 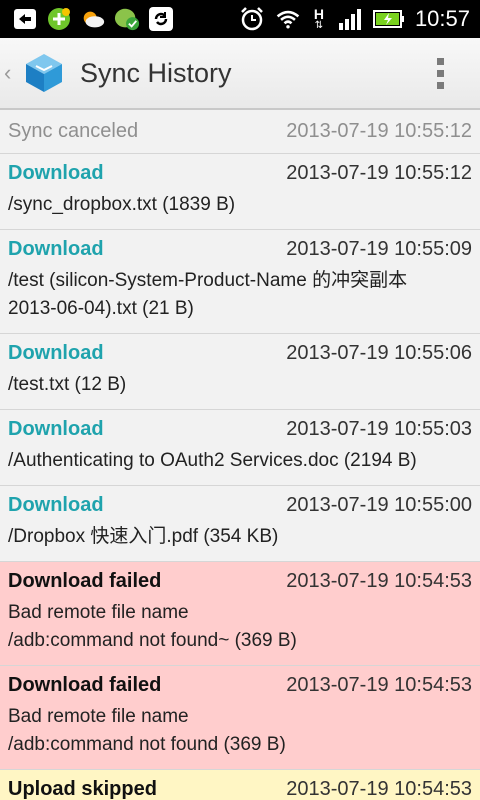 What do you see at coordinates (44, 73) in the screenshot?
I see `app-logo-icon` at bounding box center [44, 73].